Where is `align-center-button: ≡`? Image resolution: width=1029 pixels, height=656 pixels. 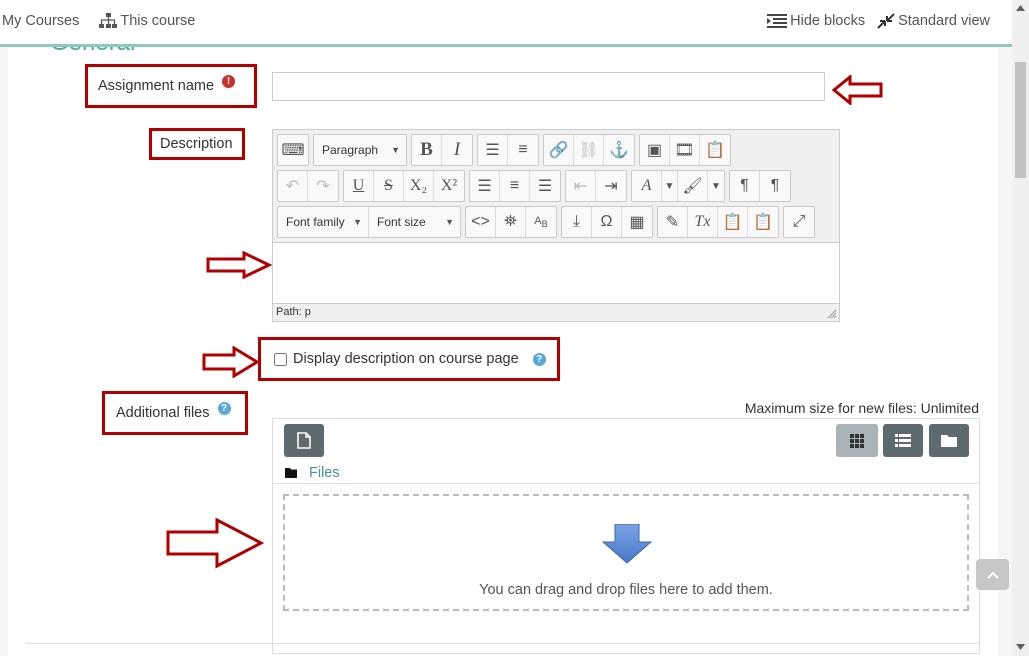
align-center-button: ≡ is located at coordinates (515, 186).